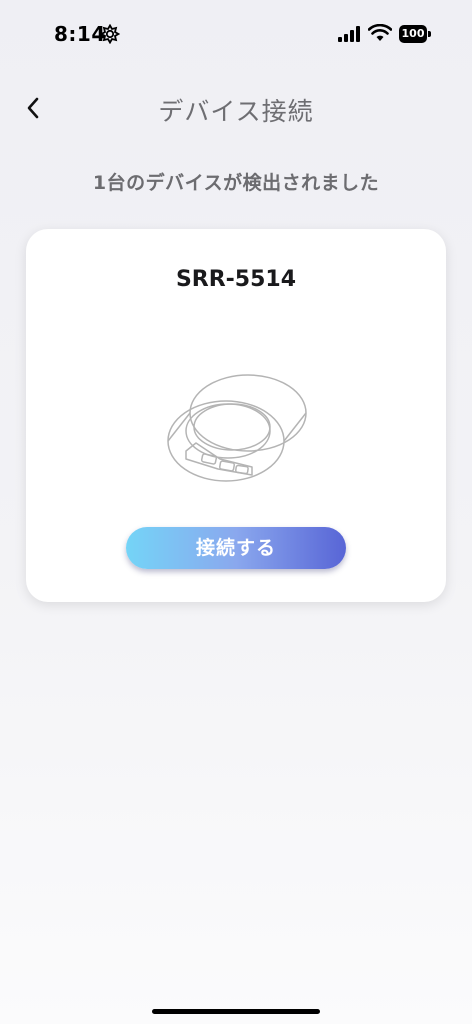 The height and width of the screenshot is (1024, 472). What do you see at coordinates (236, 548) in the screenshot?
I see `connect-button: 接続する` at bounding box center [236, 548].